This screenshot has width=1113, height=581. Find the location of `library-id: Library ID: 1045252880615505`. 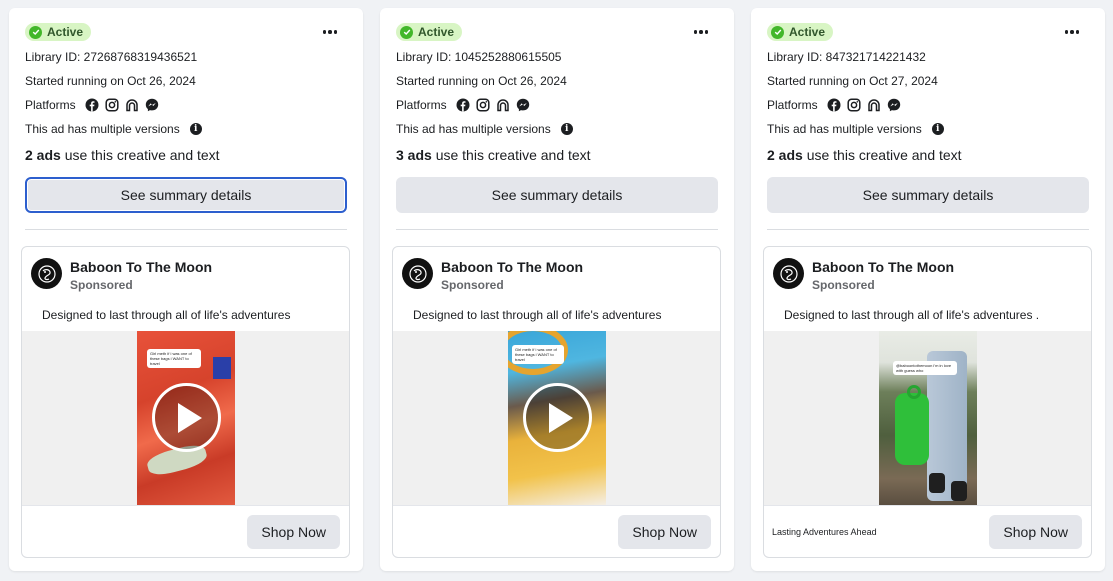

library-id: Library ID: 1045252880615505 is located at coordinates (479, 57).